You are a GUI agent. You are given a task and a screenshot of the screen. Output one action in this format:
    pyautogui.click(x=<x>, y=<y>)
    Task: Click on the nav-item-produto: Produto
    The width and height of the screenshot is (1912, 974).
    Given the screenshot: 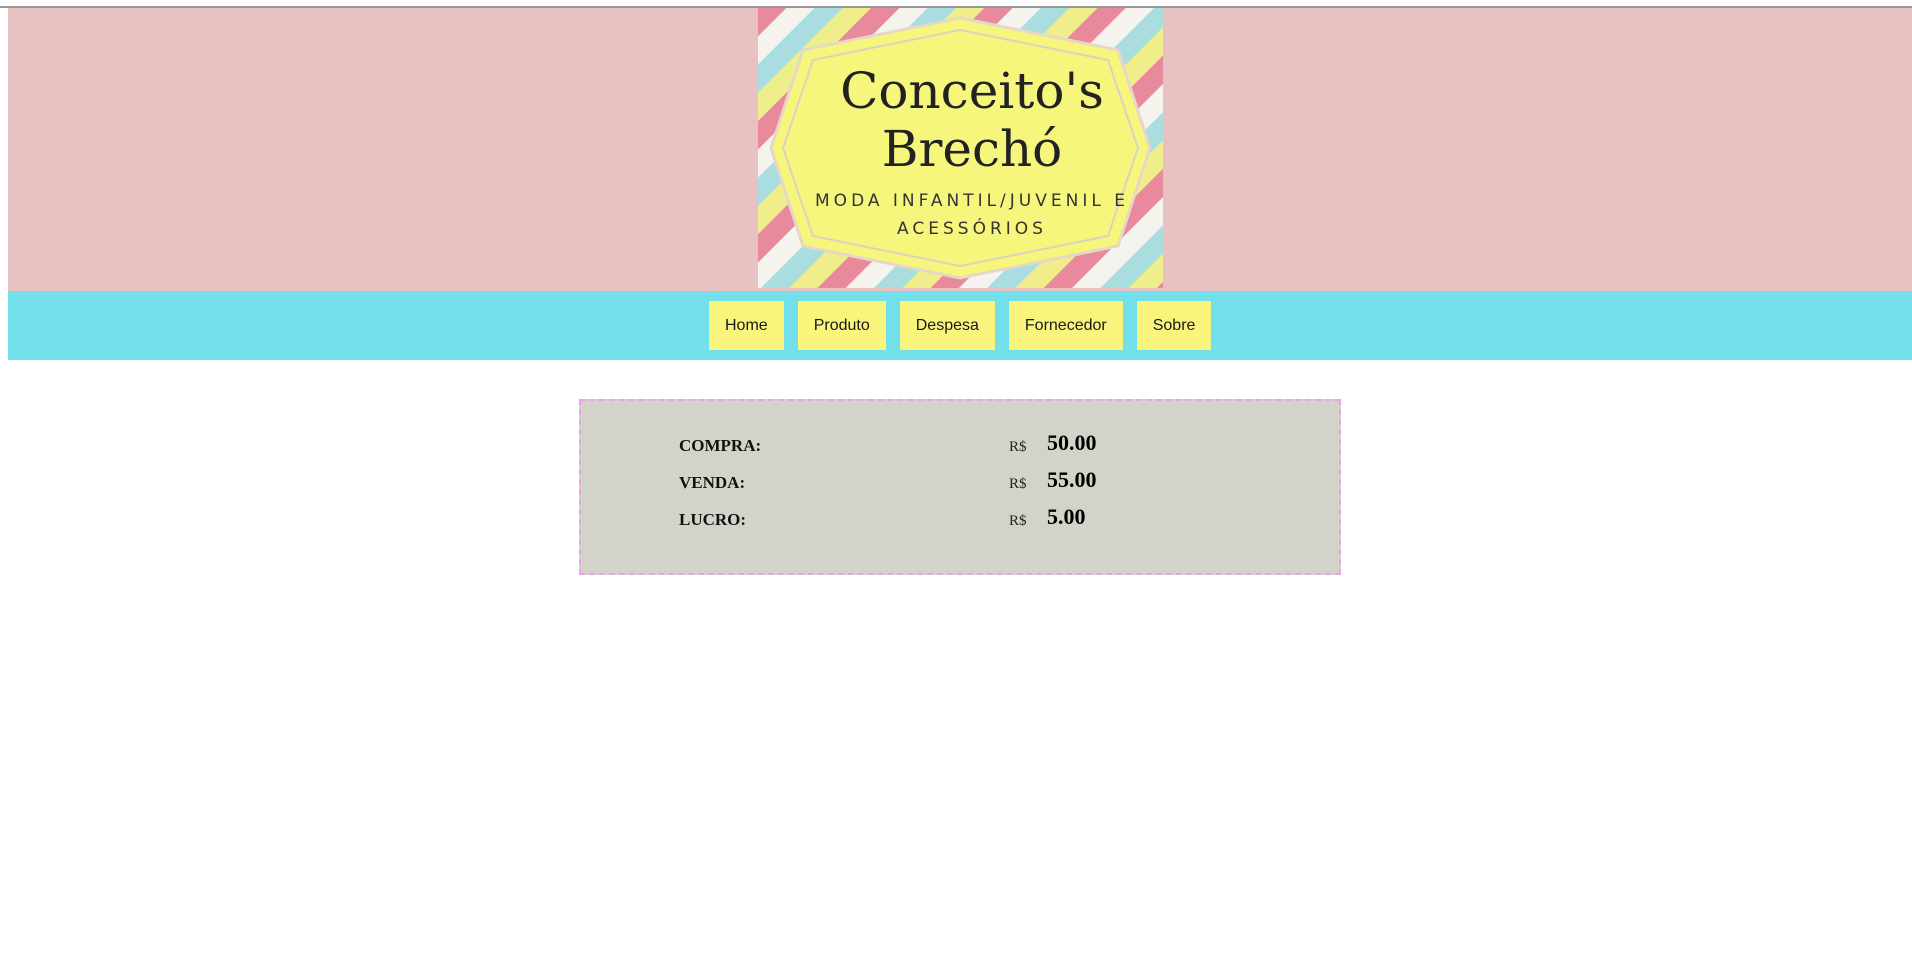 What is the action you would take?
    pyautogui.click(x=841, y=325)
    